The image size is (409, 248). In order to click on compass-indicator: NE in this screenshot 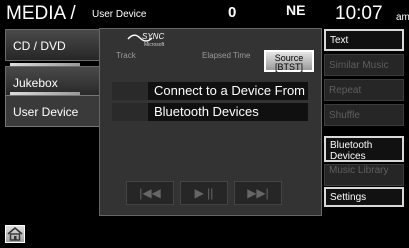, I will do `click(295, 10)`.